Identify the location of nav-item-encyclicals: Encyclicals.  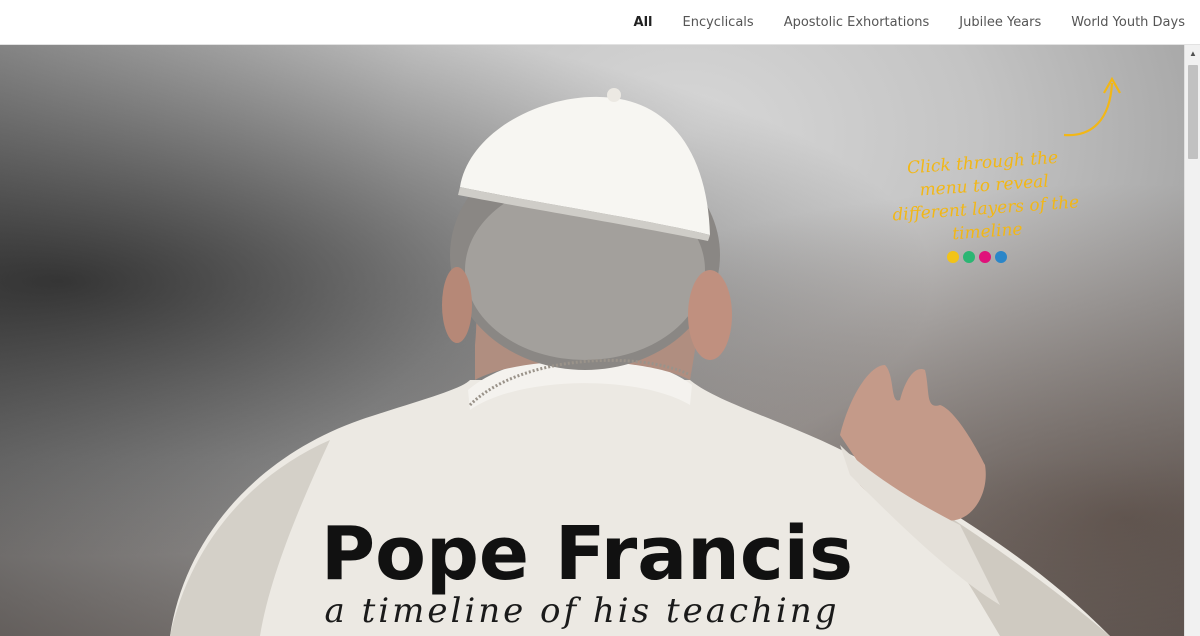
(718, 22).